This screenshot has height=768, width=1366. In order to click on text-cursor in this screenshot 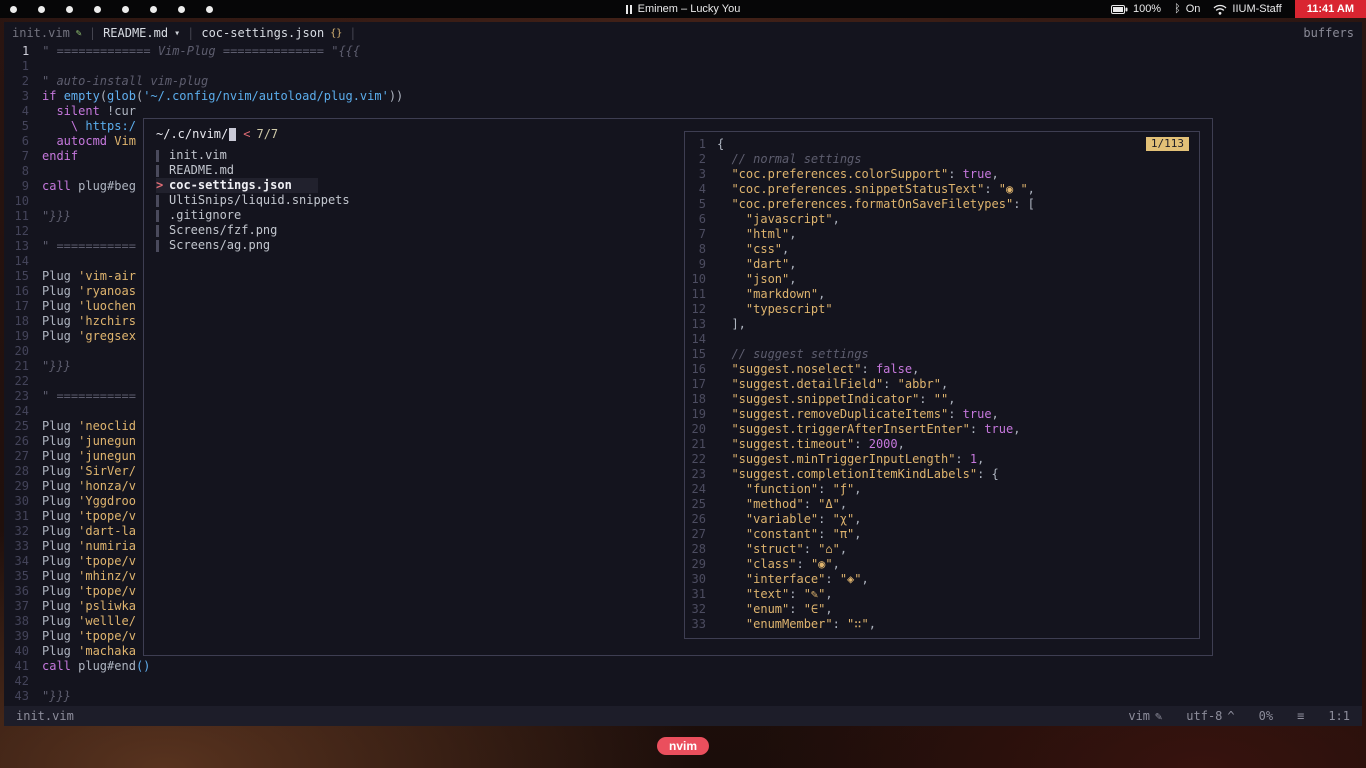, I will do `click(233, 134)`.